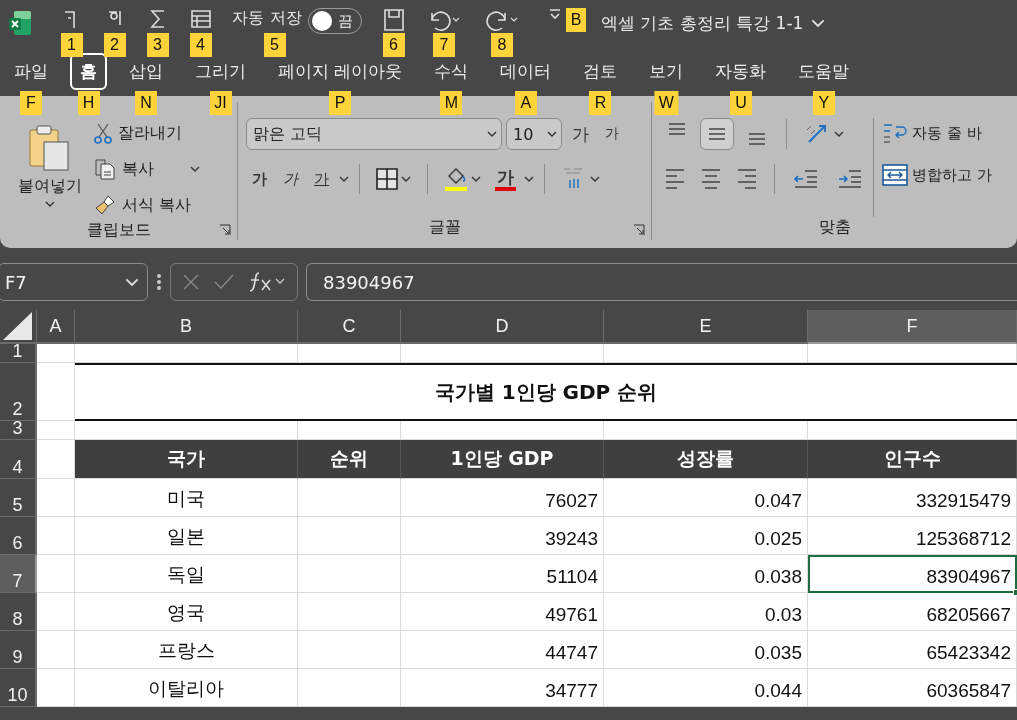 This screenshot has width=1017, height=720. I want to click on ribbon-tab: 홈, so click(88, 71).